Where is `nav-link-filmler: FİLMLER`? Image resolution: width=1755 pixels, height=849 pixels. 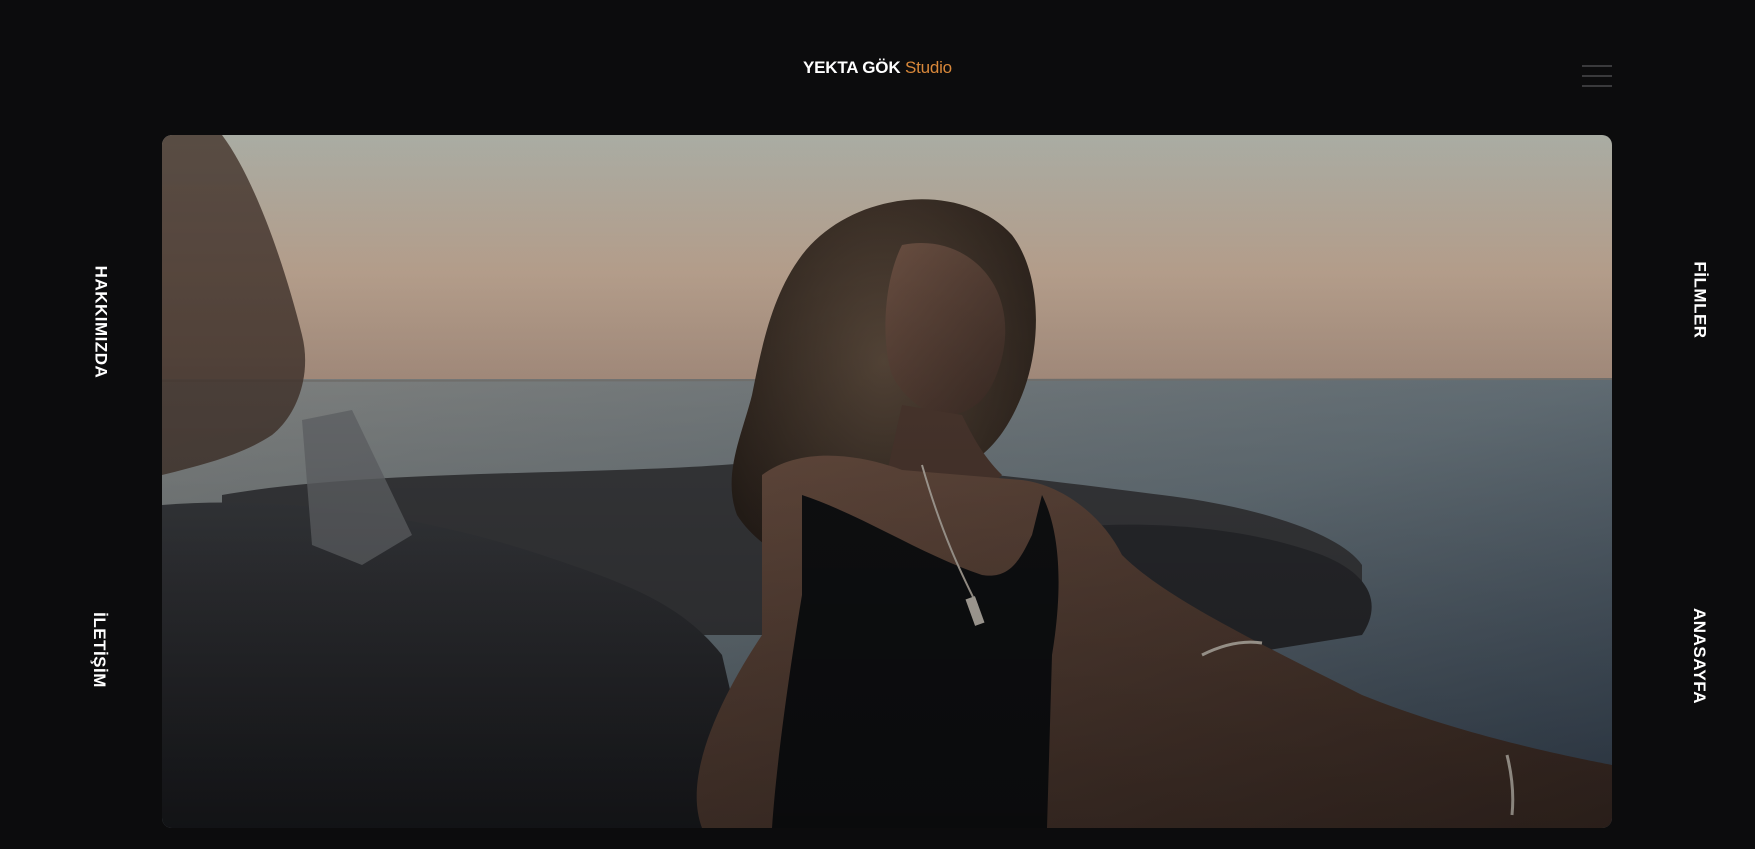 nav-link-filmler: FİLMLER is located at coordinates (1700, 299).